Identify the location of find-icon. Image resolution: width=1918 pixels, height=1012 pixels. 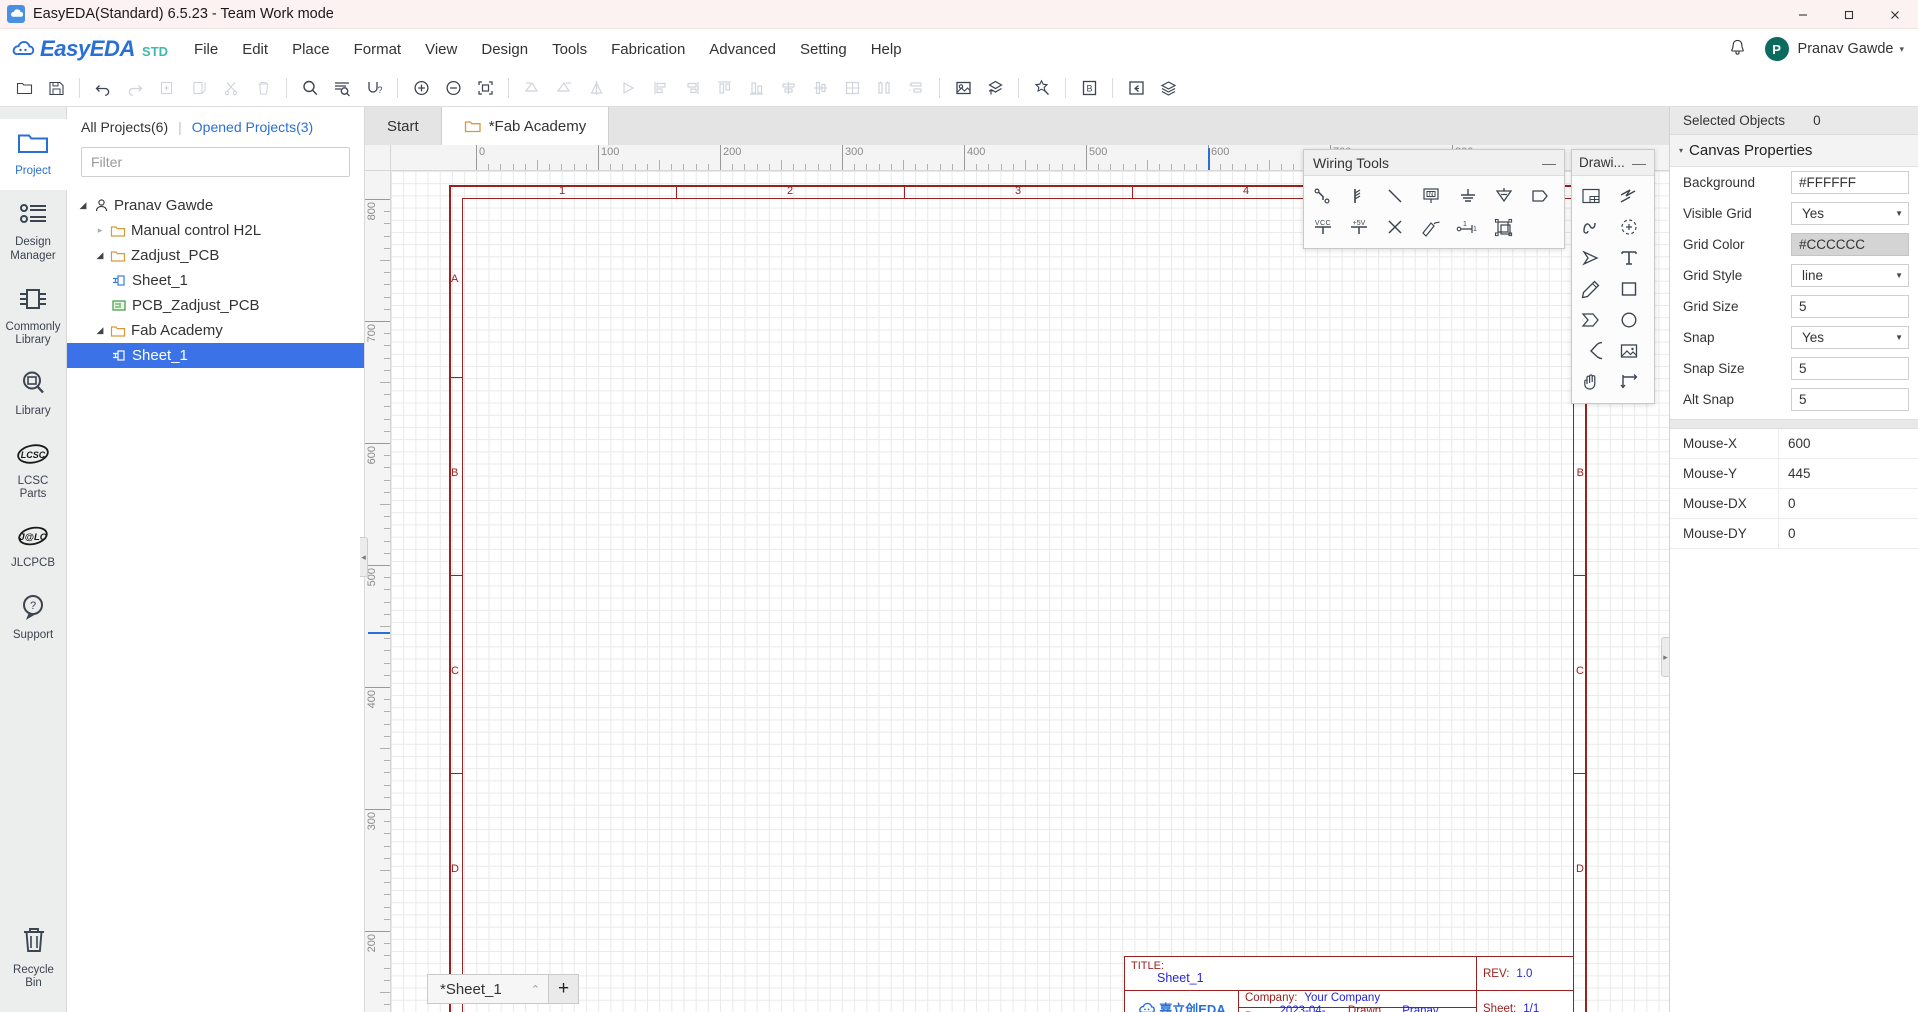
(310, 88).